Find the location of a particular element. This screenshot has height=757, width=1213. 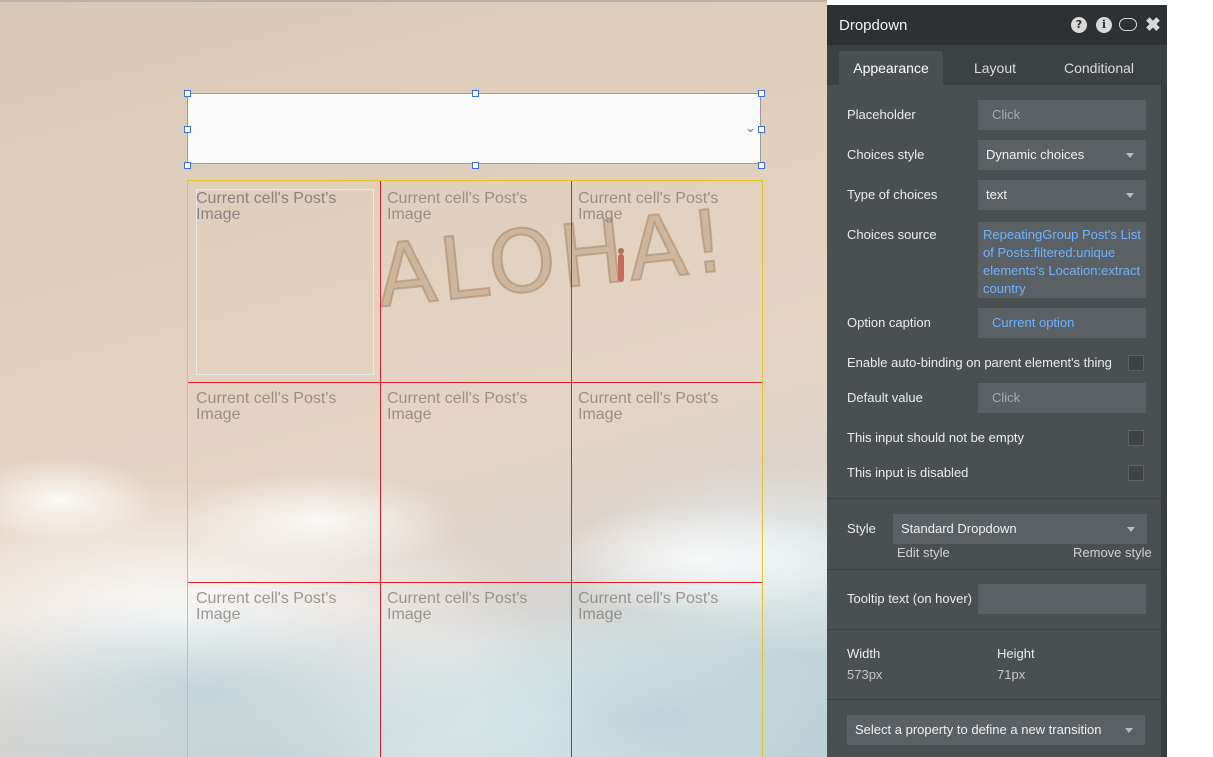

choices-style-value: Dynamic choices is located at coordinates (1035, 154).